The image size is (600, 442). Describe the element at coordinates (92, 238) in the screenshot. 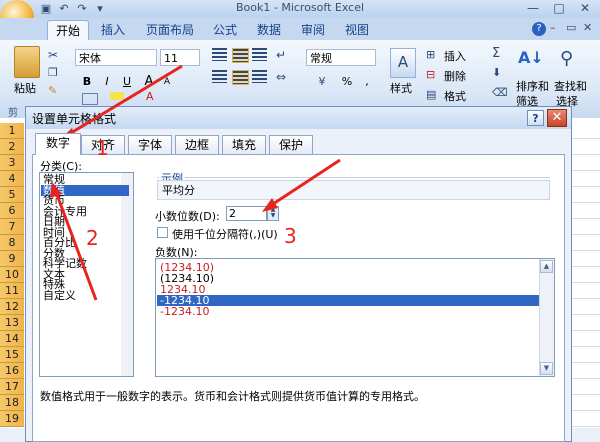

I see `annotation-number-2: 2` at that location.